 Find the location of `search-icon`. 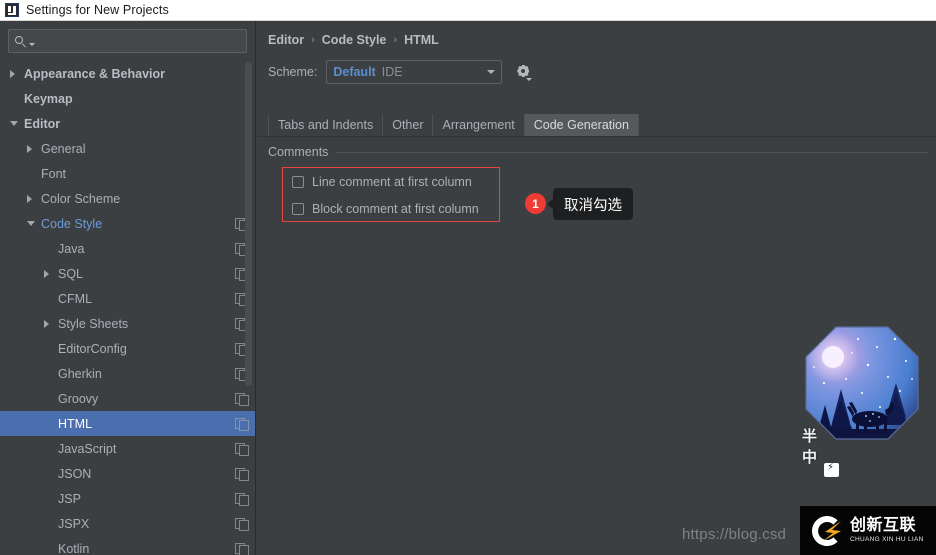

search-icon is located at coordinates (21, 41).